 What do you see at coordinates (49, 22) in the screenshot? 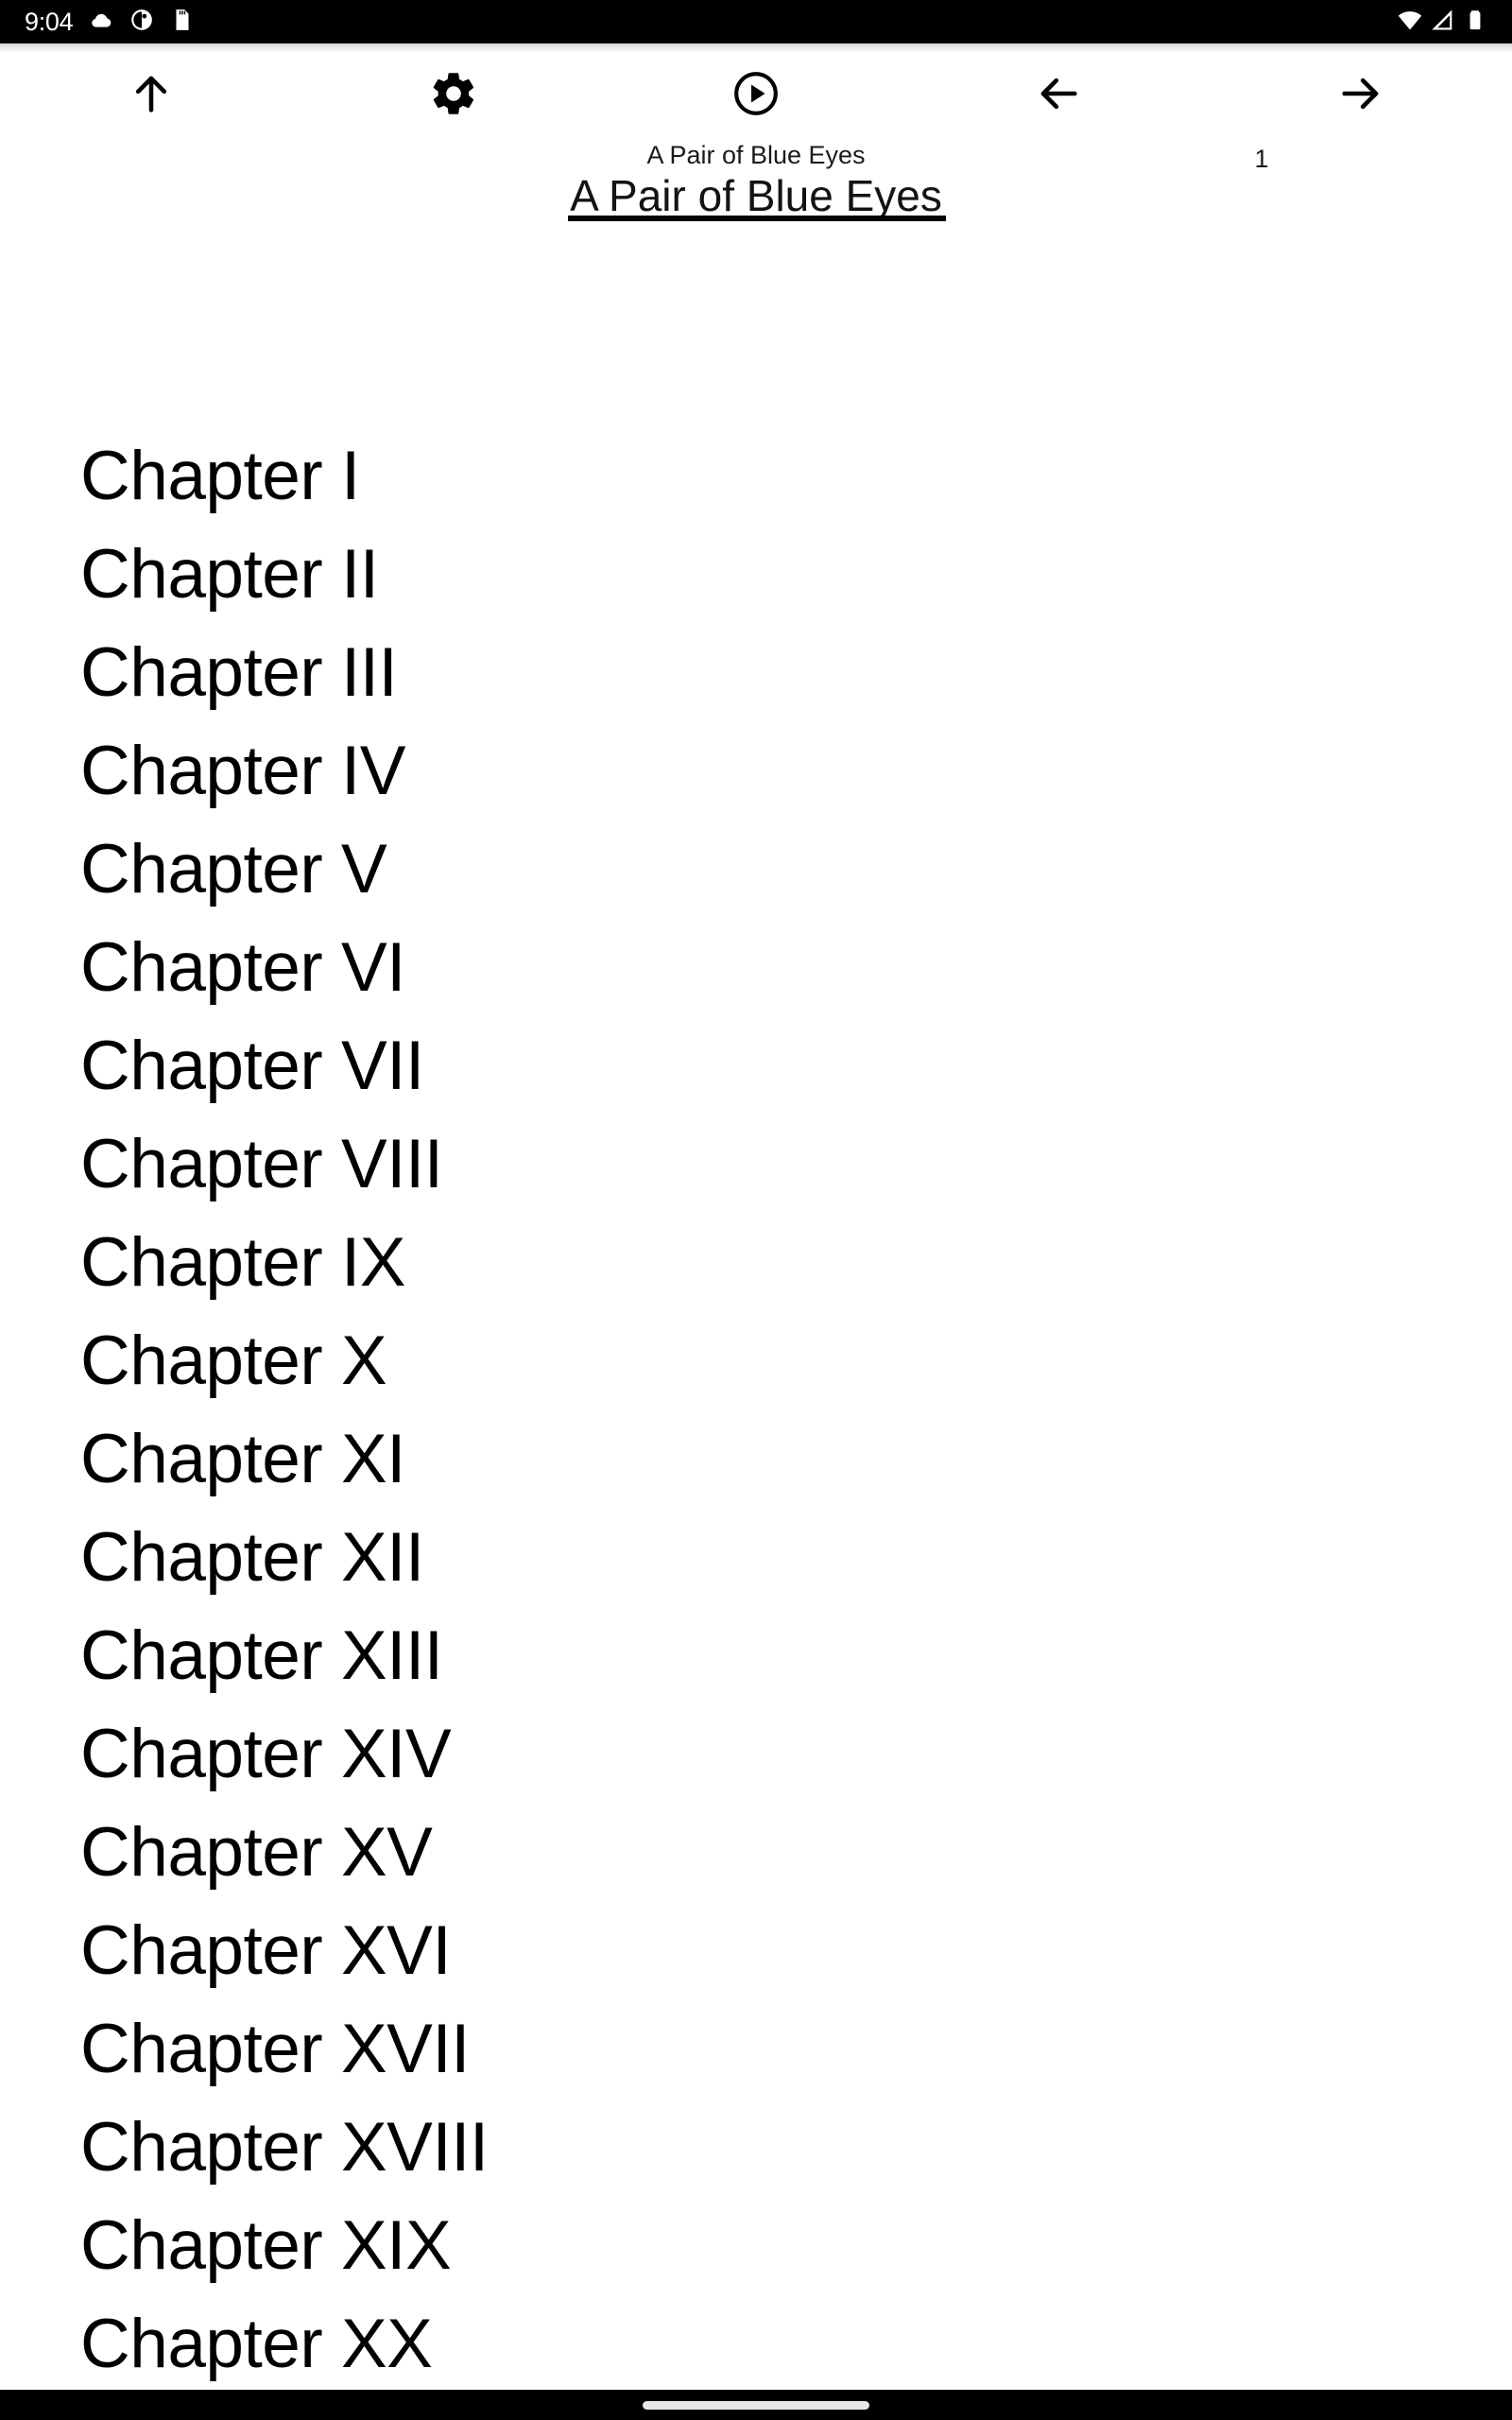
I see `status-bar-clock: 9:04` at bounding box center [49, 22].